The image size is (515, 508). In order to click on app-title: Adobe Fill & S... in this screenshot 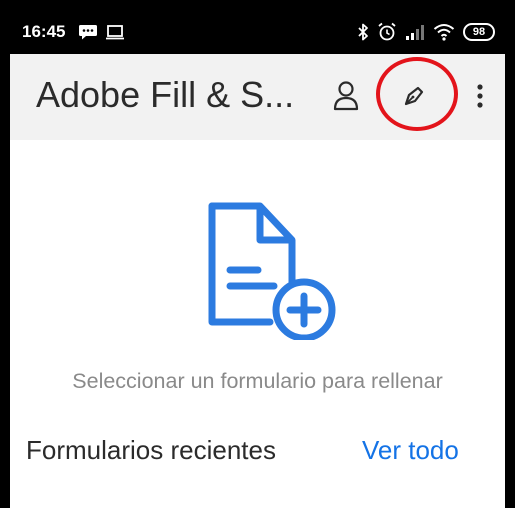, I will do `click(165, 94)`.